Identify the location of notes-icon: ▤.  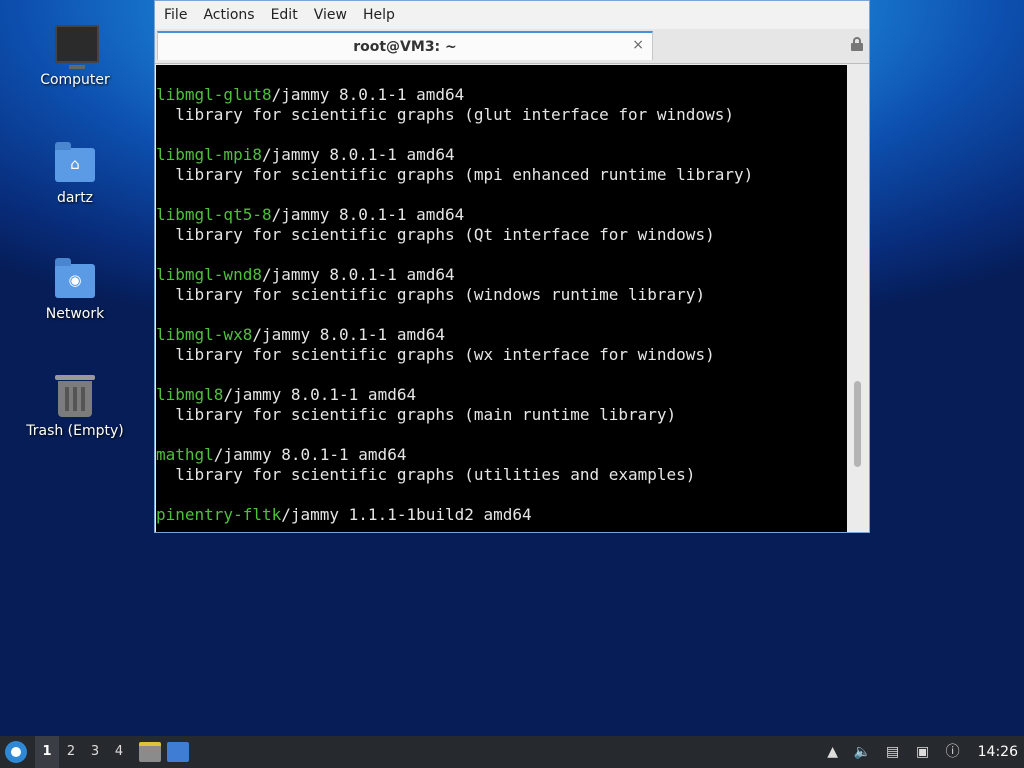
(893, 752).